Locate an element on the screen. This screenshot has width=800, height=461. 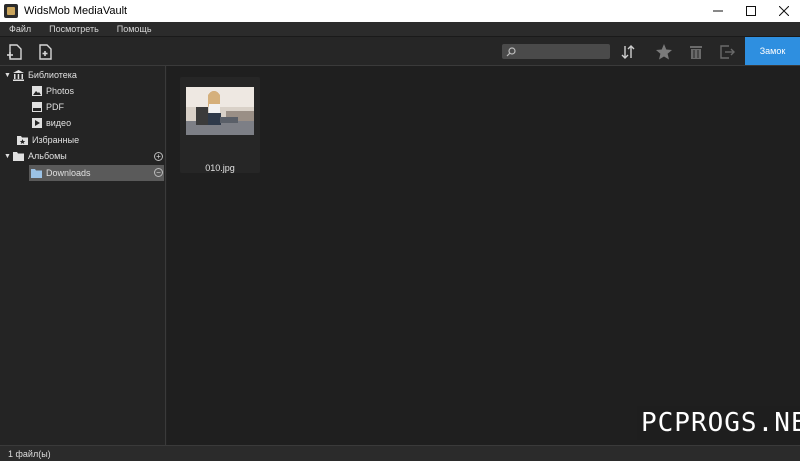
delete-button is located at coordinates (696, 52).